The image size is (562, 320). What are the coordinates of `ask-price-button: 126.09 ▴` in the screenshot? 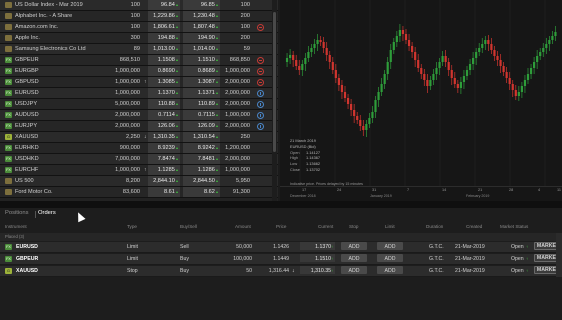 It's located at (201, 126).